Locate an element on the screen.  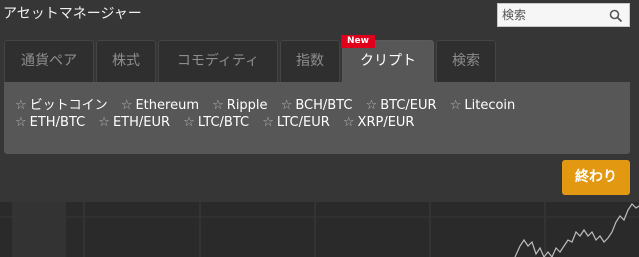
list-item: ☆ Ripple is located at coordinates (239, 105).